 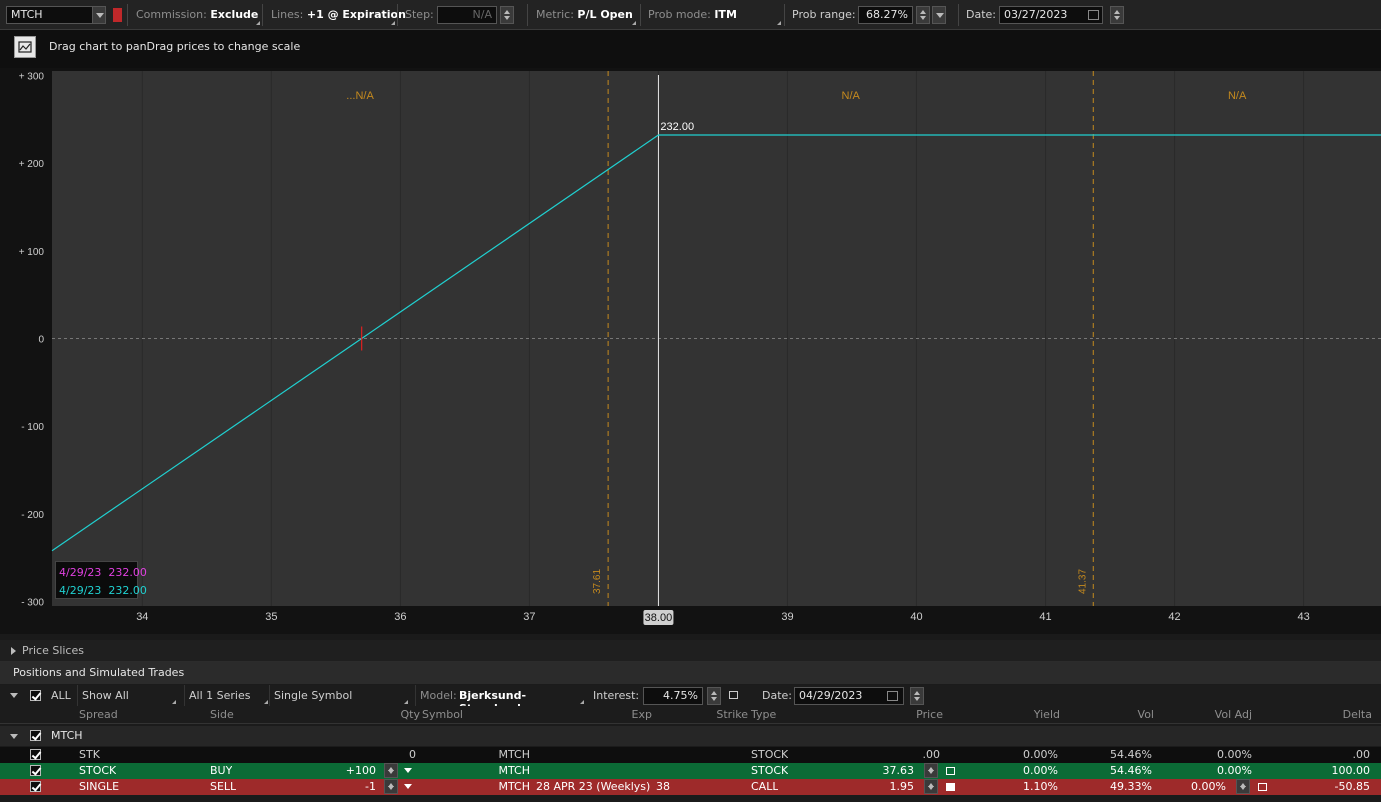 What do you see at coordinates (704, 716) in the screenshot?
I see `col-strike: Strike` at bounding box center [704, 716].